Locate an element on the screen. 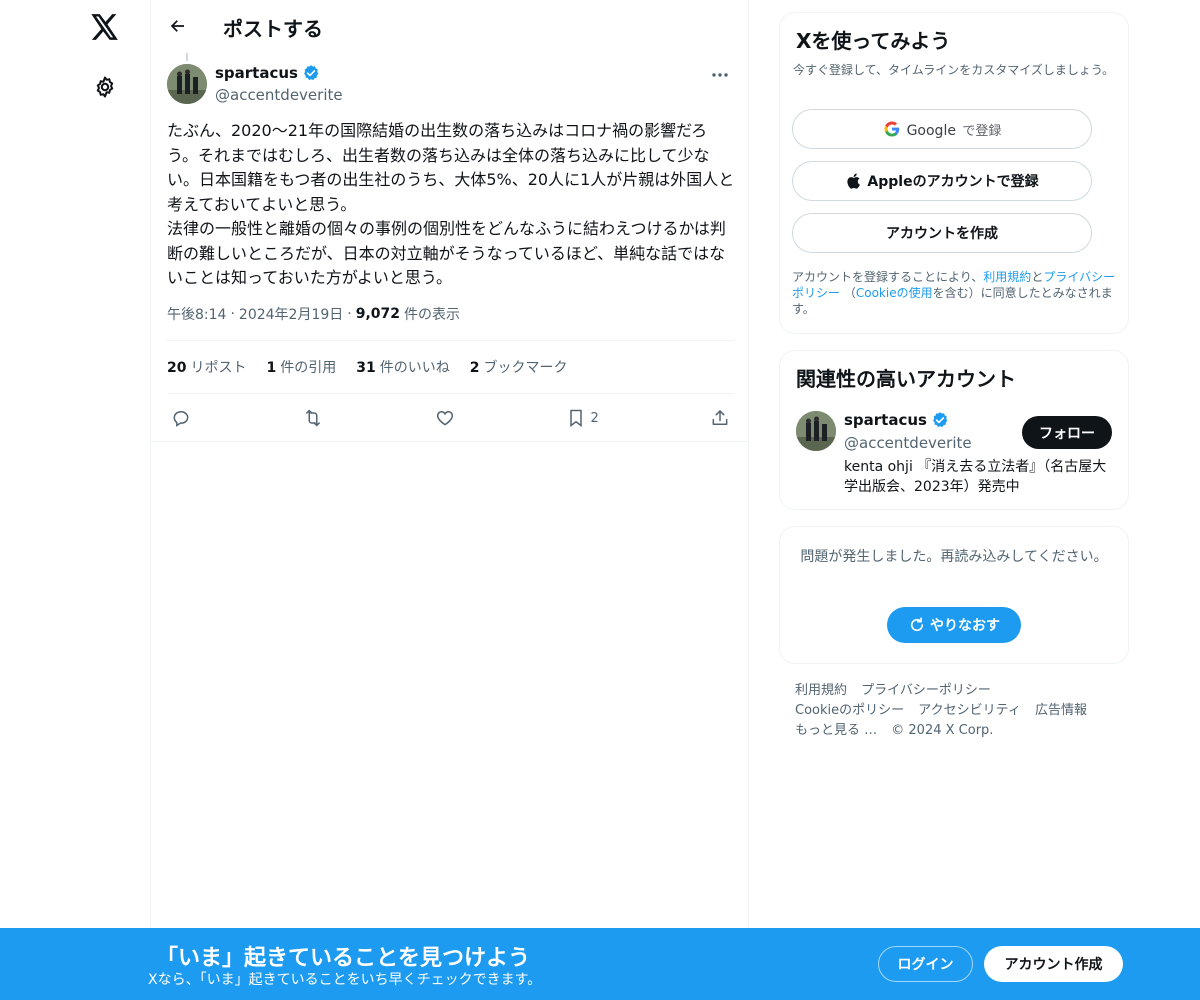 The width and height of the screenshot is (1200, 1000). stat-likes: 31 件のいいね is located at coordinates (402, 367).